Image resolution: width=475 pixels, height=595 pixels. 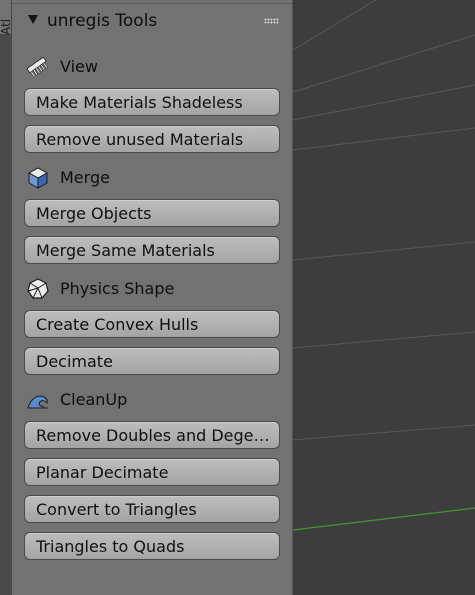 What do you see at coordinates (383, 519) in the screenshot?
I see `x-axis-line` at bounding box center [383, 519].